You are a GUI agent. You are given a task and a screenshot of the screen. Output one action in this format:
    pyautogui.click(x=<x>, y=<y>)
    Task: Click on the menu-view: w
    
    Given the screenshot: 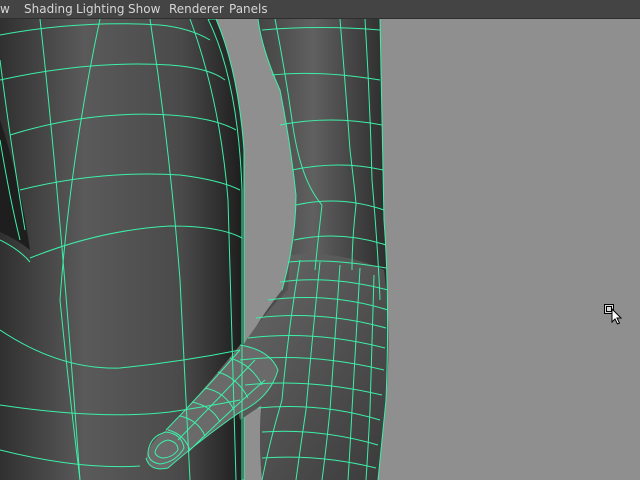 What is the action you would take?
    pyautogui.click(x=5, y=9)
    